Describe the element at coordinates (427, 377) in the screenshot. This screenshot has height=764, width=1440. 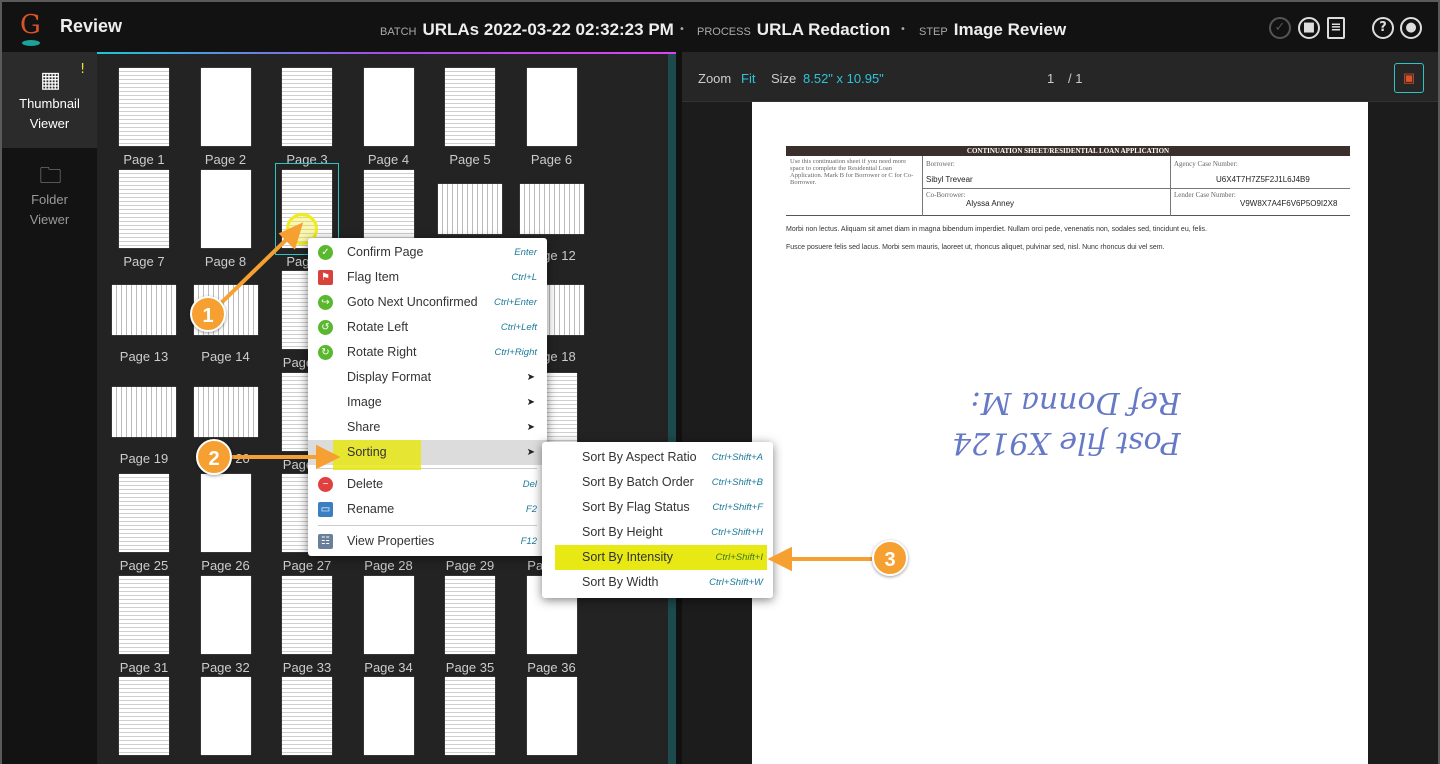
I see `menu-item-display-format: Display Format ➤` at that location.